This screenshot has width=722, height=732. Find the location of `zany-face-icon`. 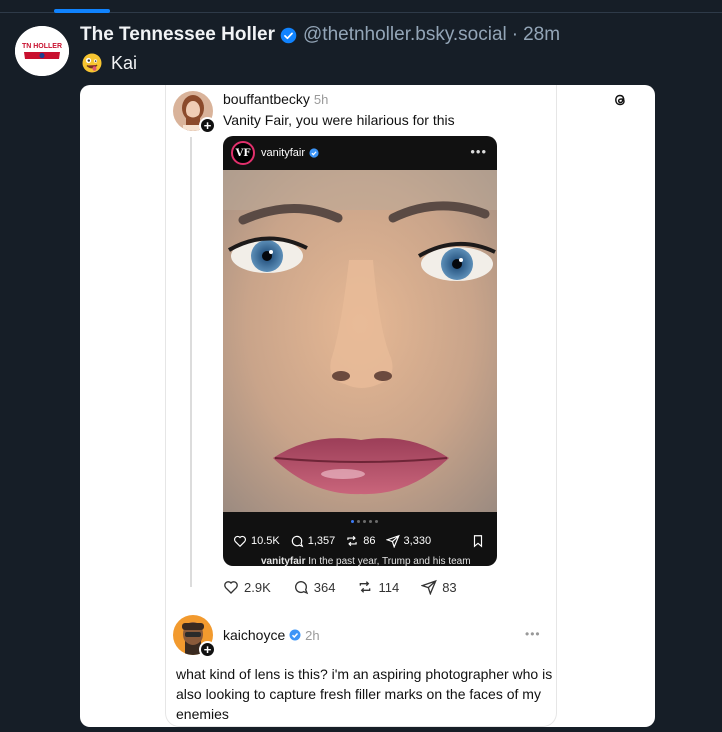

zany-face-icon is located at coordinates (92, 63).